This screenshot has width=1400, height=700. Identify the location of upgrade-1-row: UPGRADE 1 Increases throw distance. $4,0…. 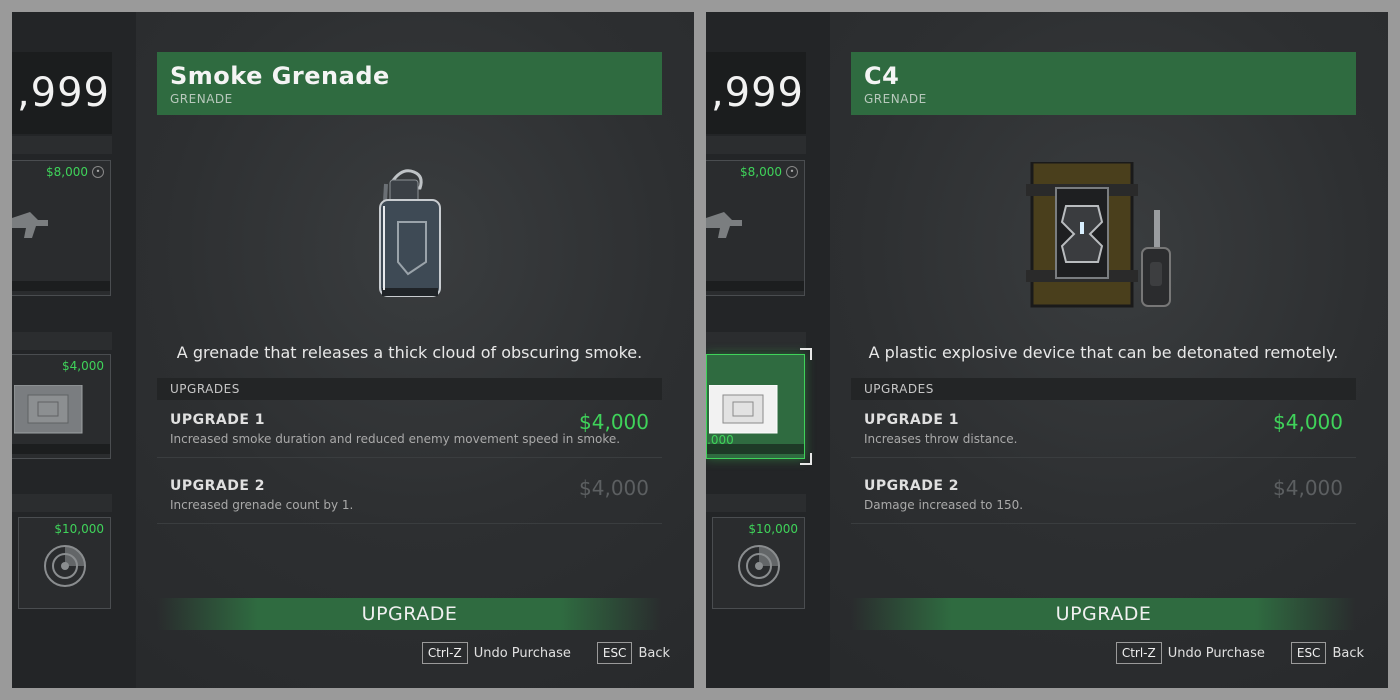
(1103, 429).